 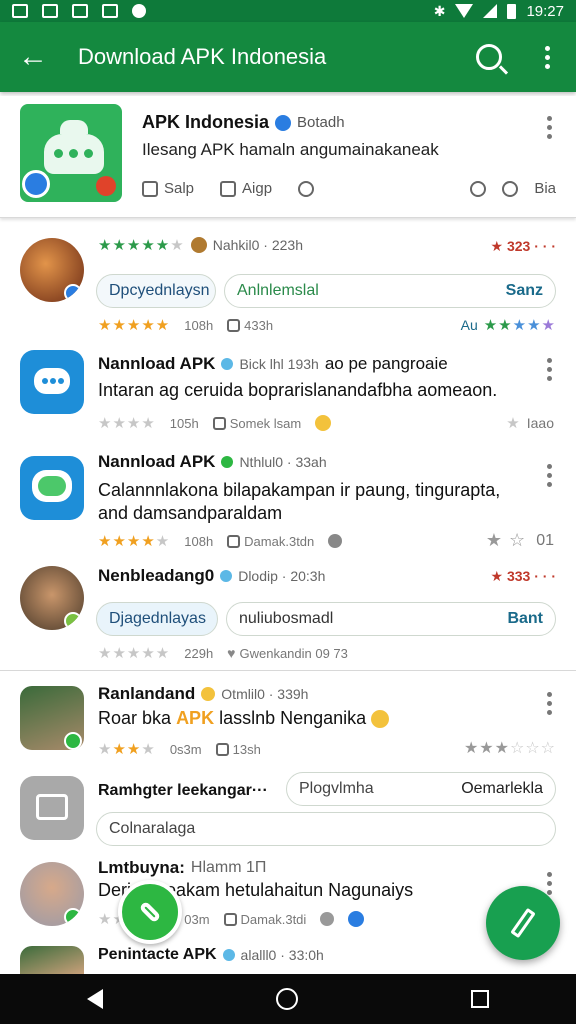 I want to click on status-bar: ✱ 19:27, so click(x=288, y=11).